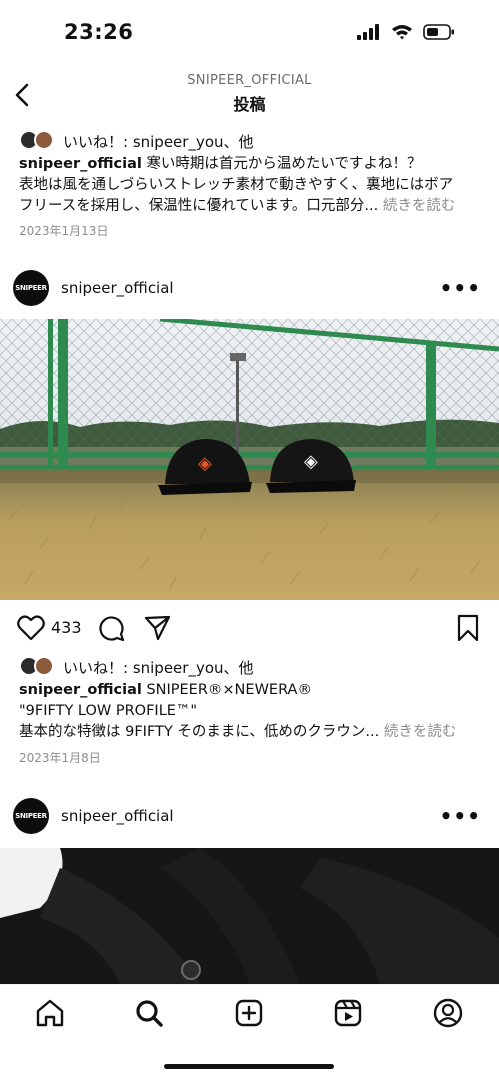 The width and height of the screenshot is (499, 1080). Describe the element at coordinates (229, 690) in the screenshot. I see `caption-text: SNIPEER®×NEWERA®` at that location.